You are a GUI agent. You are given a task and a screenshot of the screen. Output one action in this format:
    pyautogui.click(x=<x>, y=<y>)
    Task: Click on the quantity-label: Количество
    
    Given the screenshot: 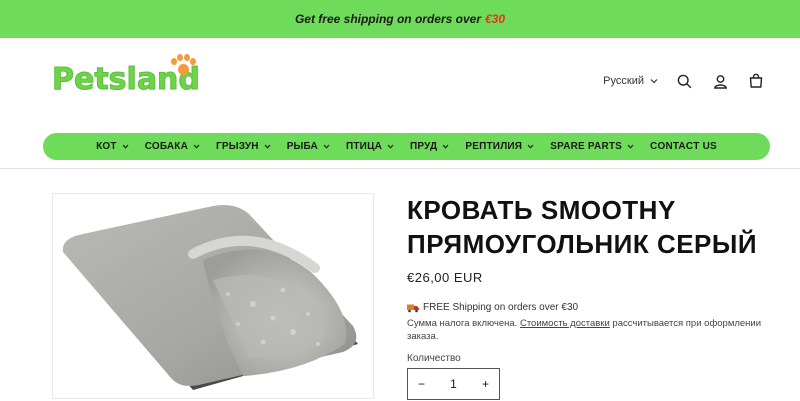 What is the action you would take?
    pyautogui.click(x=434, y=358)
    